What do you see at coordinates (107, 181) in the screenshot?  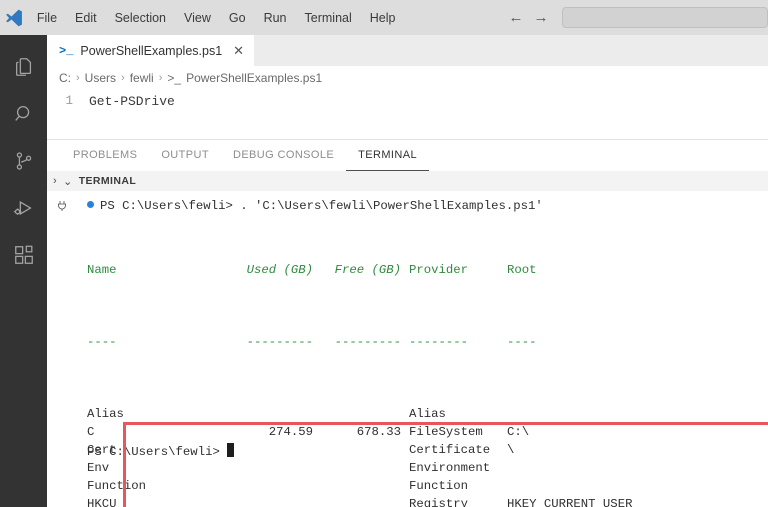 I see `terminal-header-label: TERMINAL` at bounding box center [107, 181].